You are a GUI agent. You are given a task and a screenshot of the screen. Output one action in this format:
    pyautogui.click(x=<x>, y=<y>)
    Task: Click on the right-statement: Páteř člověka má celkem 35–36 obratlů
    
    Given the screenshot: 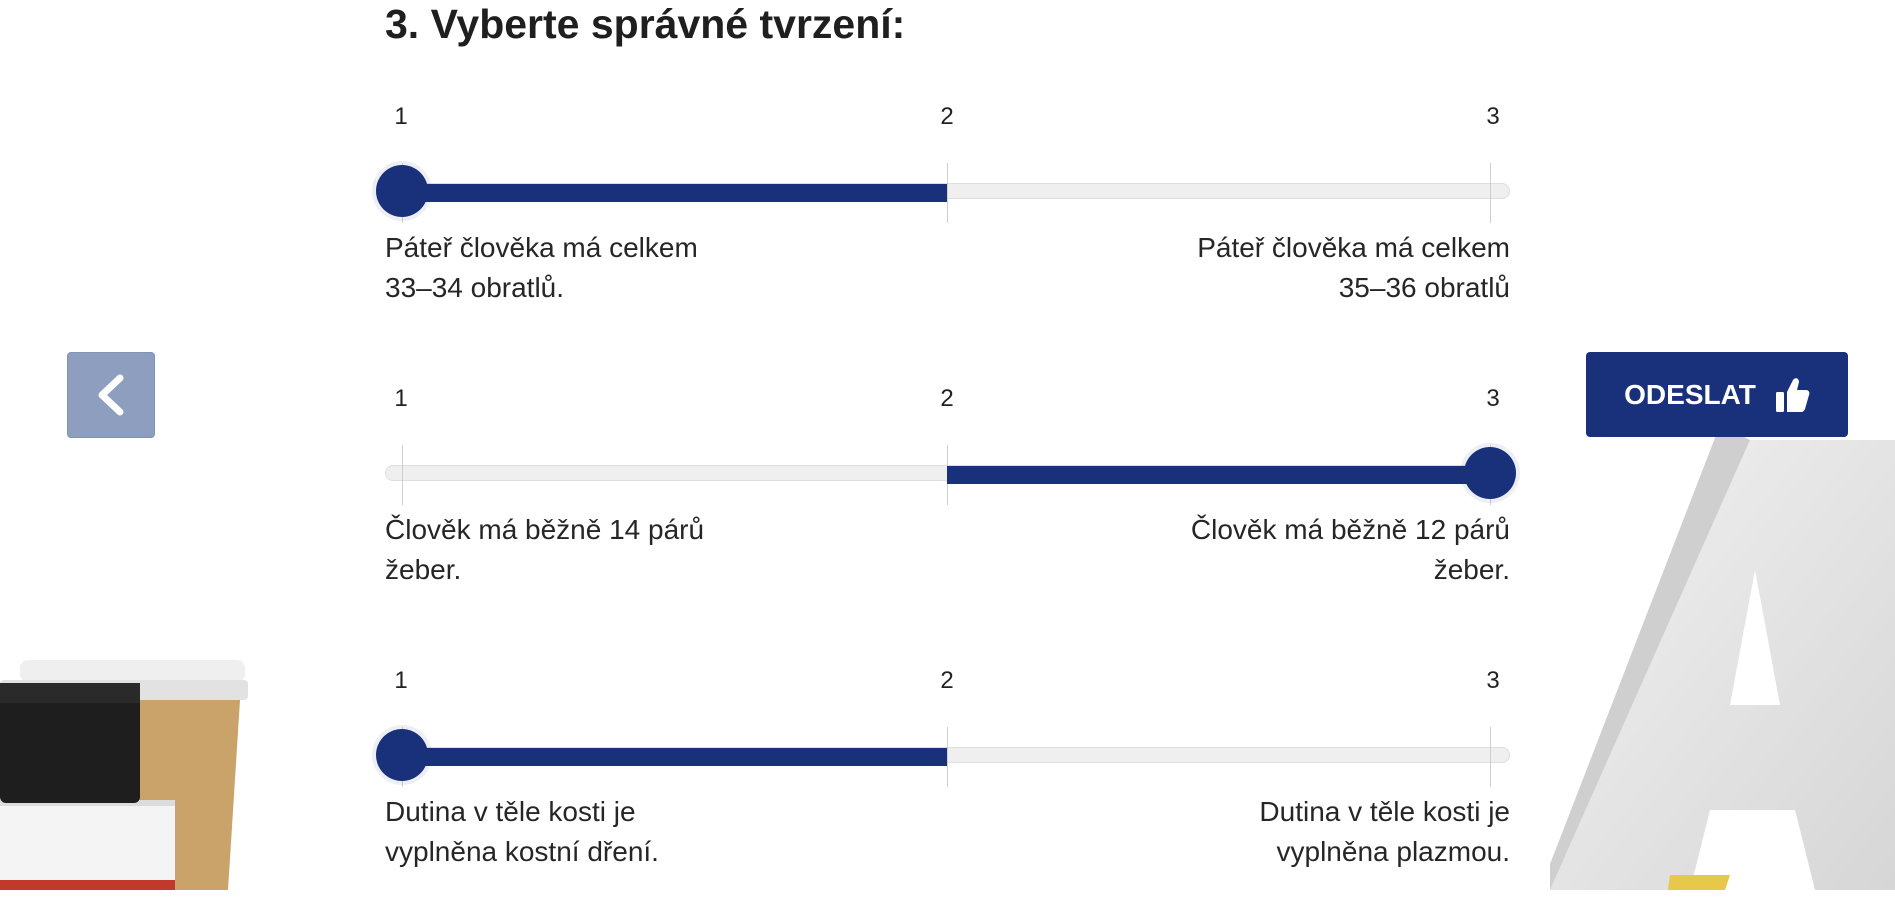 What is the action you would take?
    pyautogui.click(x=1300, y=268)
    